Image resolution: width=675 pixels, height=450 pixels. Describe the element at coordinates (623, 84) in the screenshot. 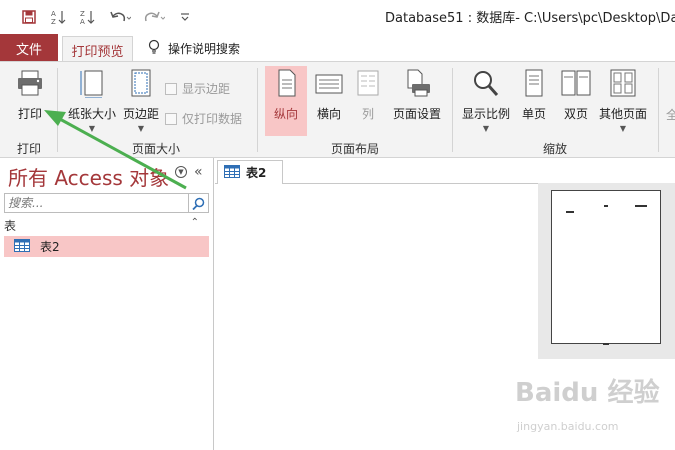

I see `more-pages-icon` at that location.